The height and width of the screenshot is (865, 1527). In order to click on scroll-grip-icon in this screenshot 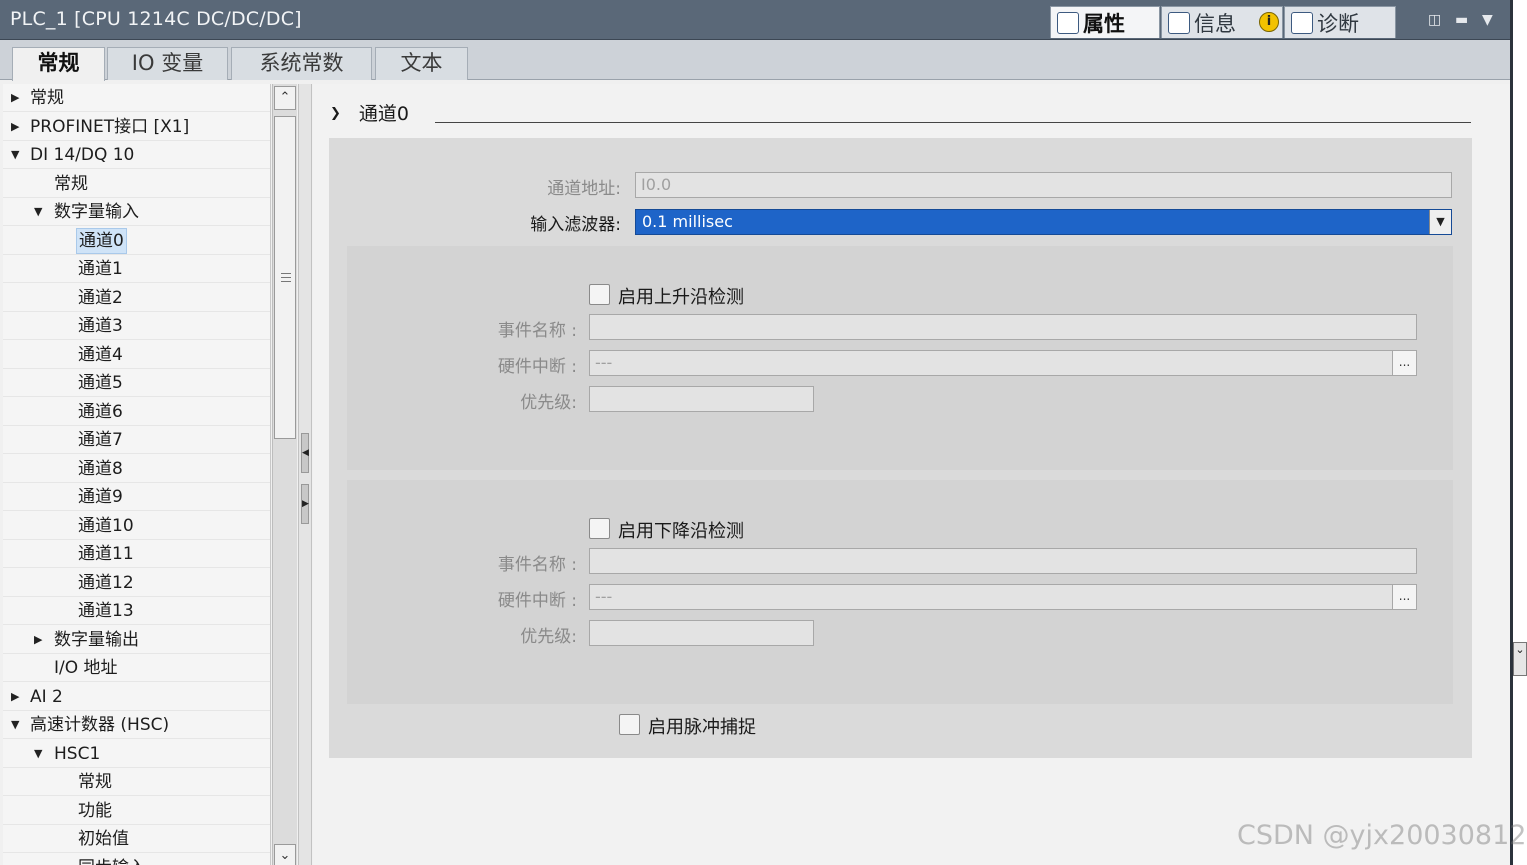, I will do `click(286, 273)`.